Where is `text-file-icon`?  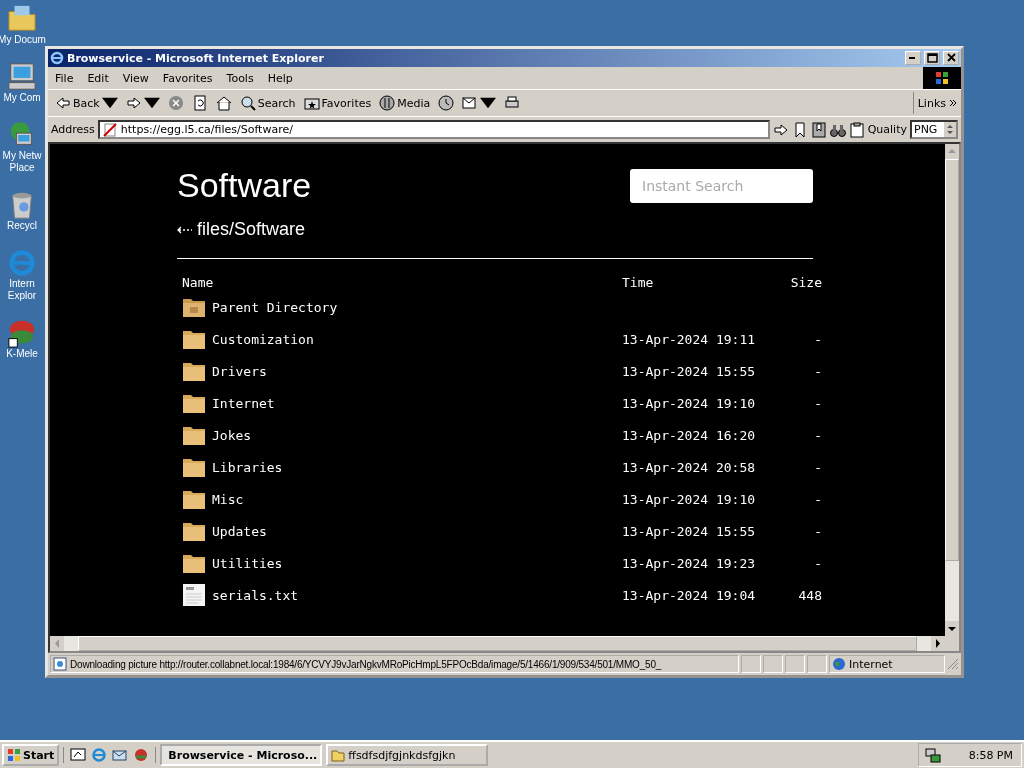 text-file-icon is located at coordinates (194, 595).